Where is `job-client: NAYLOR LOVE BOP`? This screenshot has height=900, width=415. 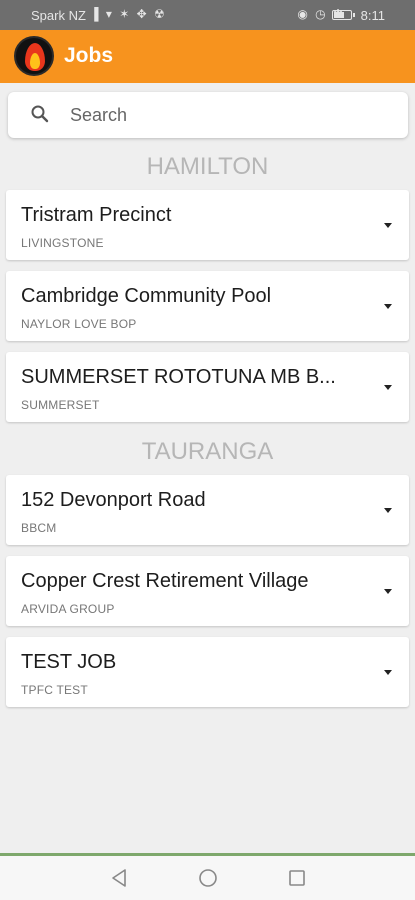 job-client: NAYLOR LOVE BOP is located at coordinates (79, 324).